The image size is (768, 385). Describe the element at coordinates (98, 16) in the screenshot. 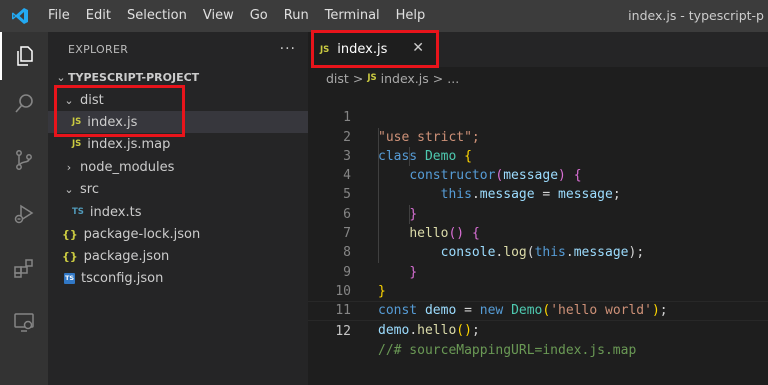

I see `menu-edit: Edit` at that location.